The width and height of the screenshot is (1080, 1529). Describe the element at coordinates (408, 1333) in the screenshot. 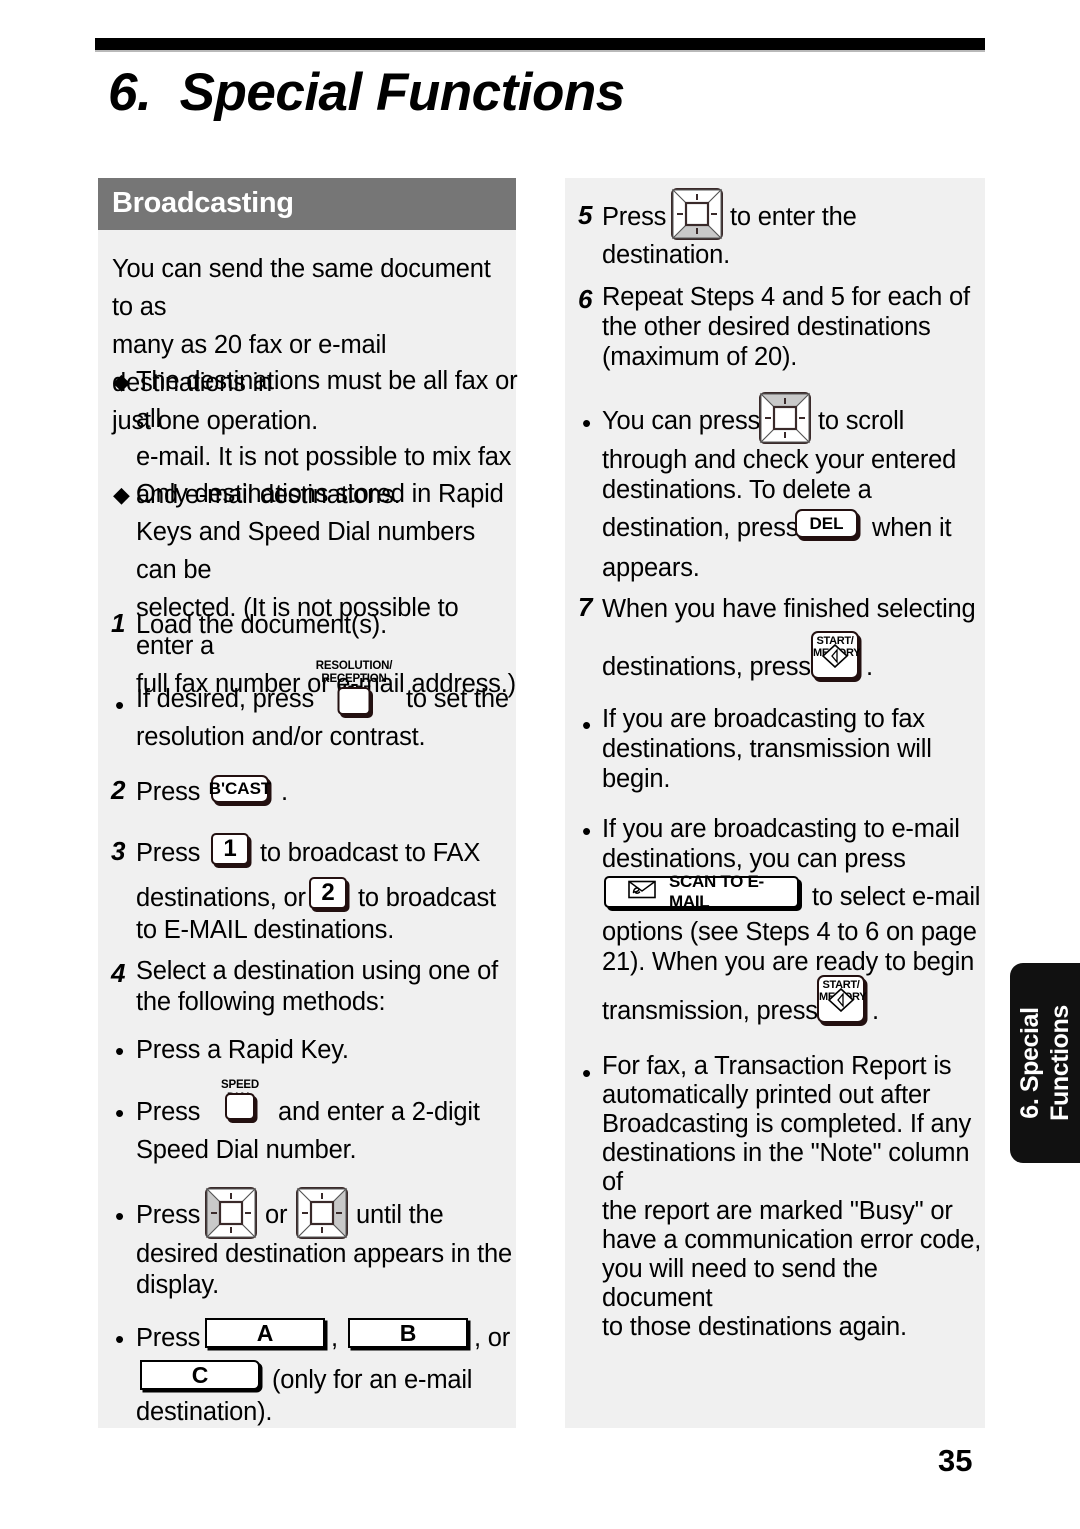

I see `key-B: B` at that location.